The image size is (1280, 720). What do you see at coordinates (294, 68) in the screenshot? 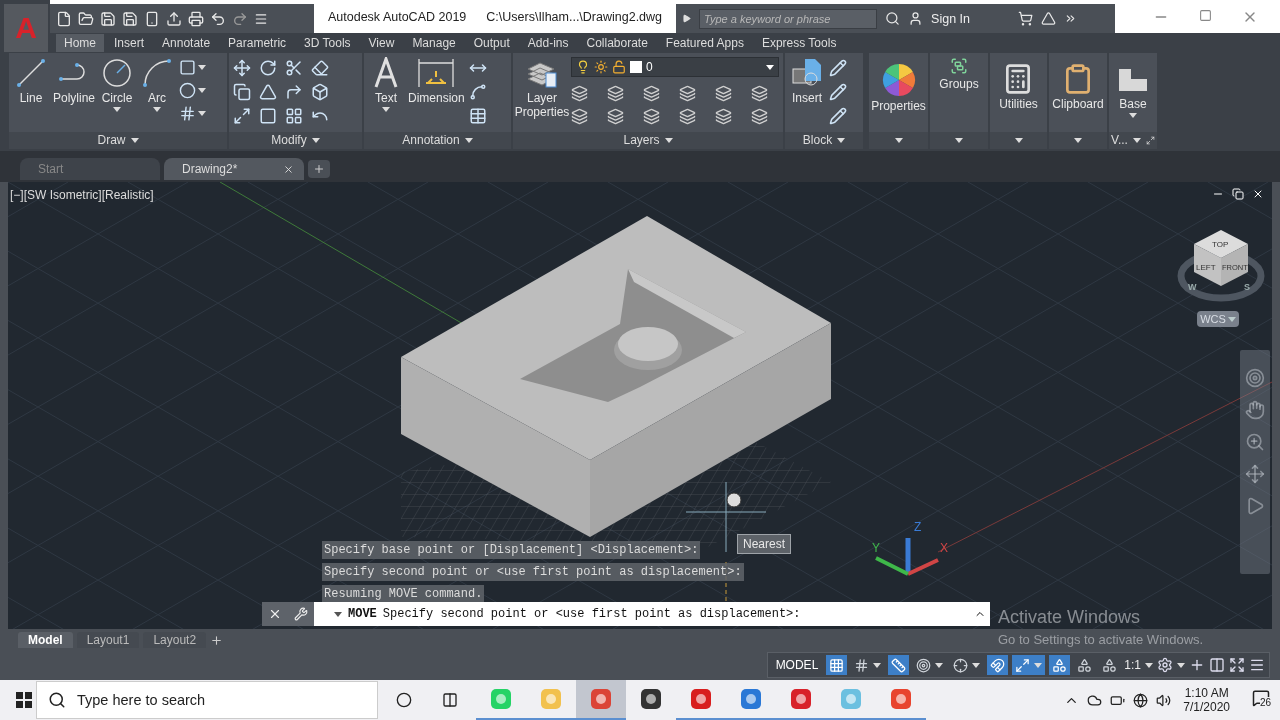
I see `trim-icon` at bounding box center [294, 68].